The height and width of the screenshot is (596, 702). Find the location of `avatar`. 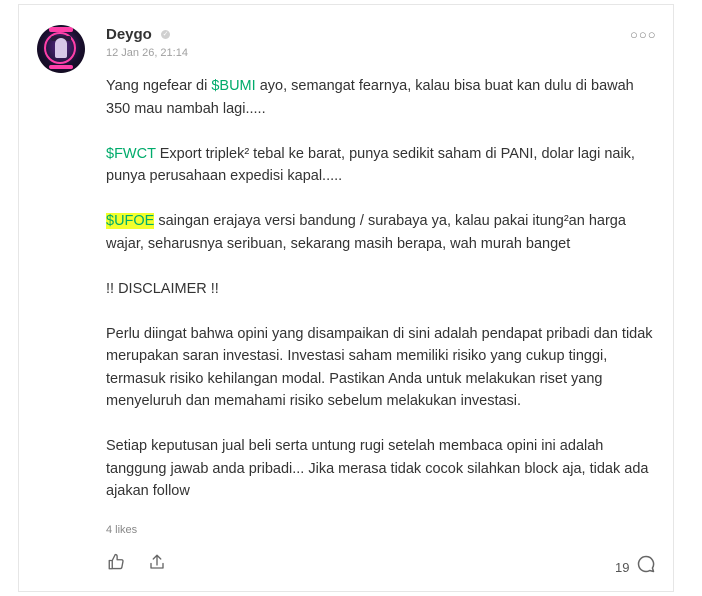

avatar is located at coordinates (61, 49).